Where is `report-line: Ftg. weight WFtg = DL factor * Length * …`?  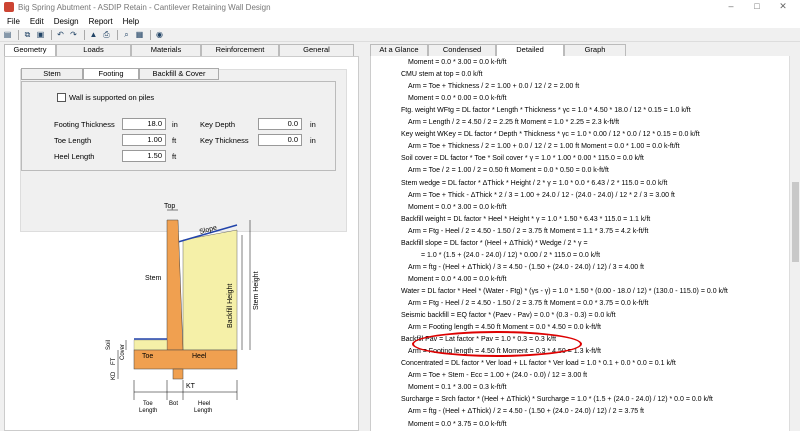
report-line: Ftg. weight WFtg = DL factor * Length * … is located at coordinates (546, 111).